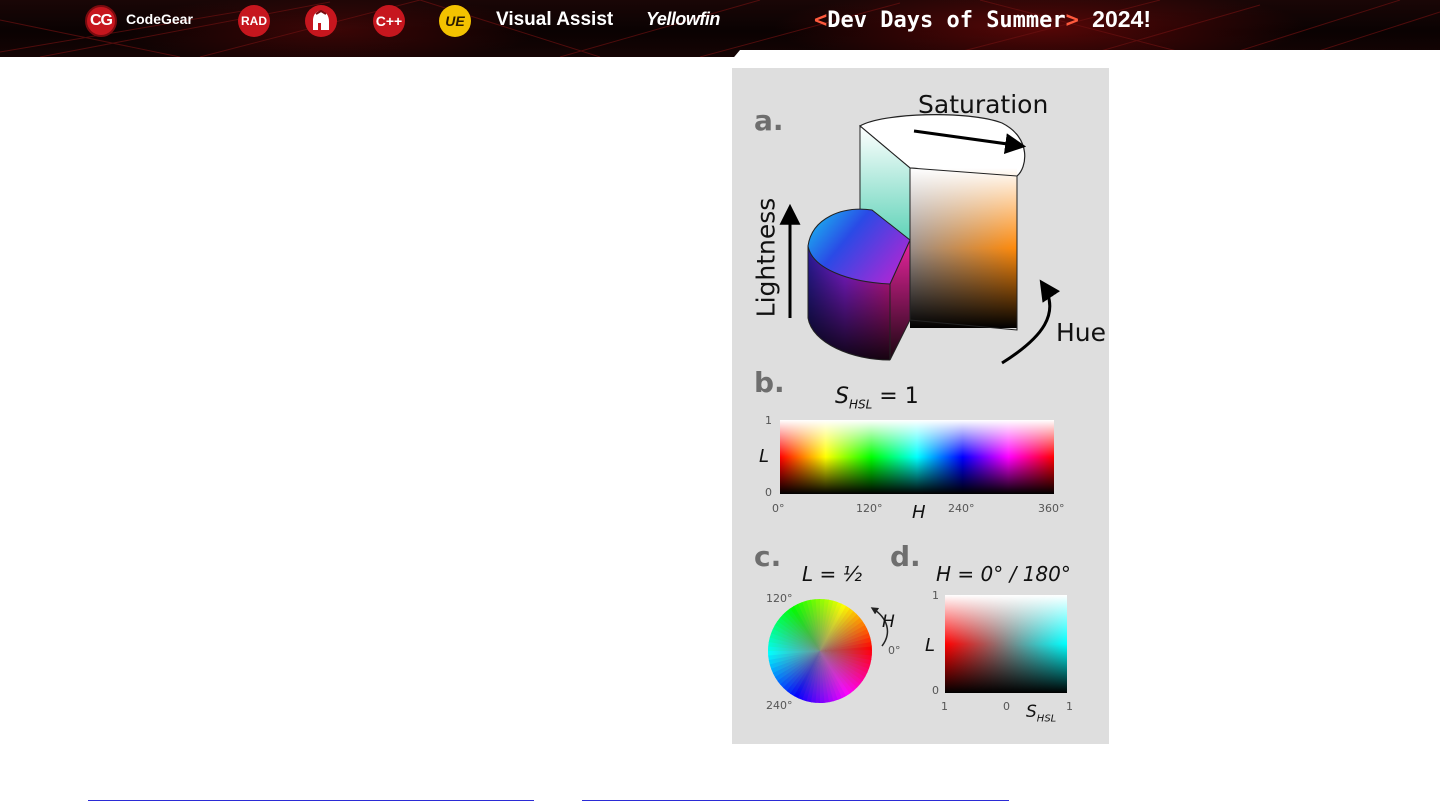  I want to click on event-title-year: 2024!, so click(1121, 19).